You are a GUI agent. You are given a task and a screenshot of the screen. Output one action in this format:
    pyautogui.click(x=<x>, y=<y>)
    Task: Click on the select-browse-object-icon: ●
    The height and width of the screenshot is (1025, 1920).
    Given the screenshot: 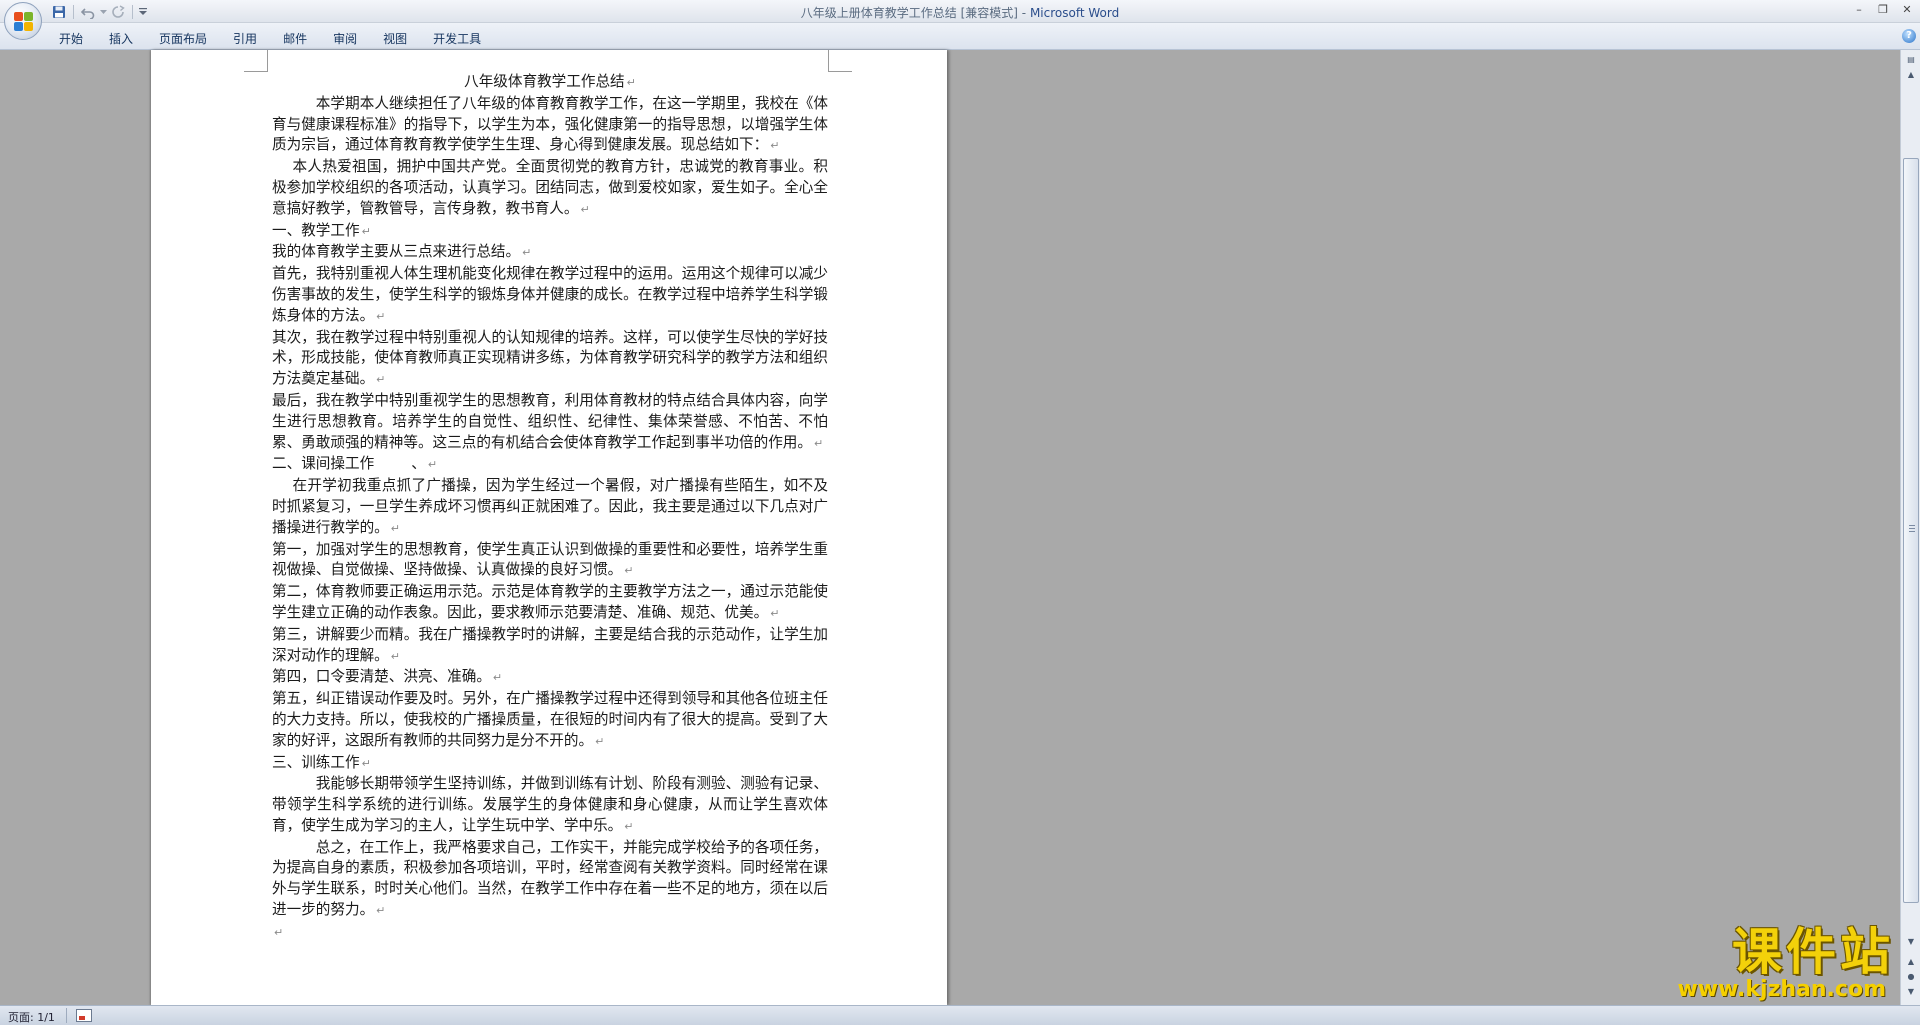 What is the action you would take?
    pyautogui.click(x=1911, y=977)
    